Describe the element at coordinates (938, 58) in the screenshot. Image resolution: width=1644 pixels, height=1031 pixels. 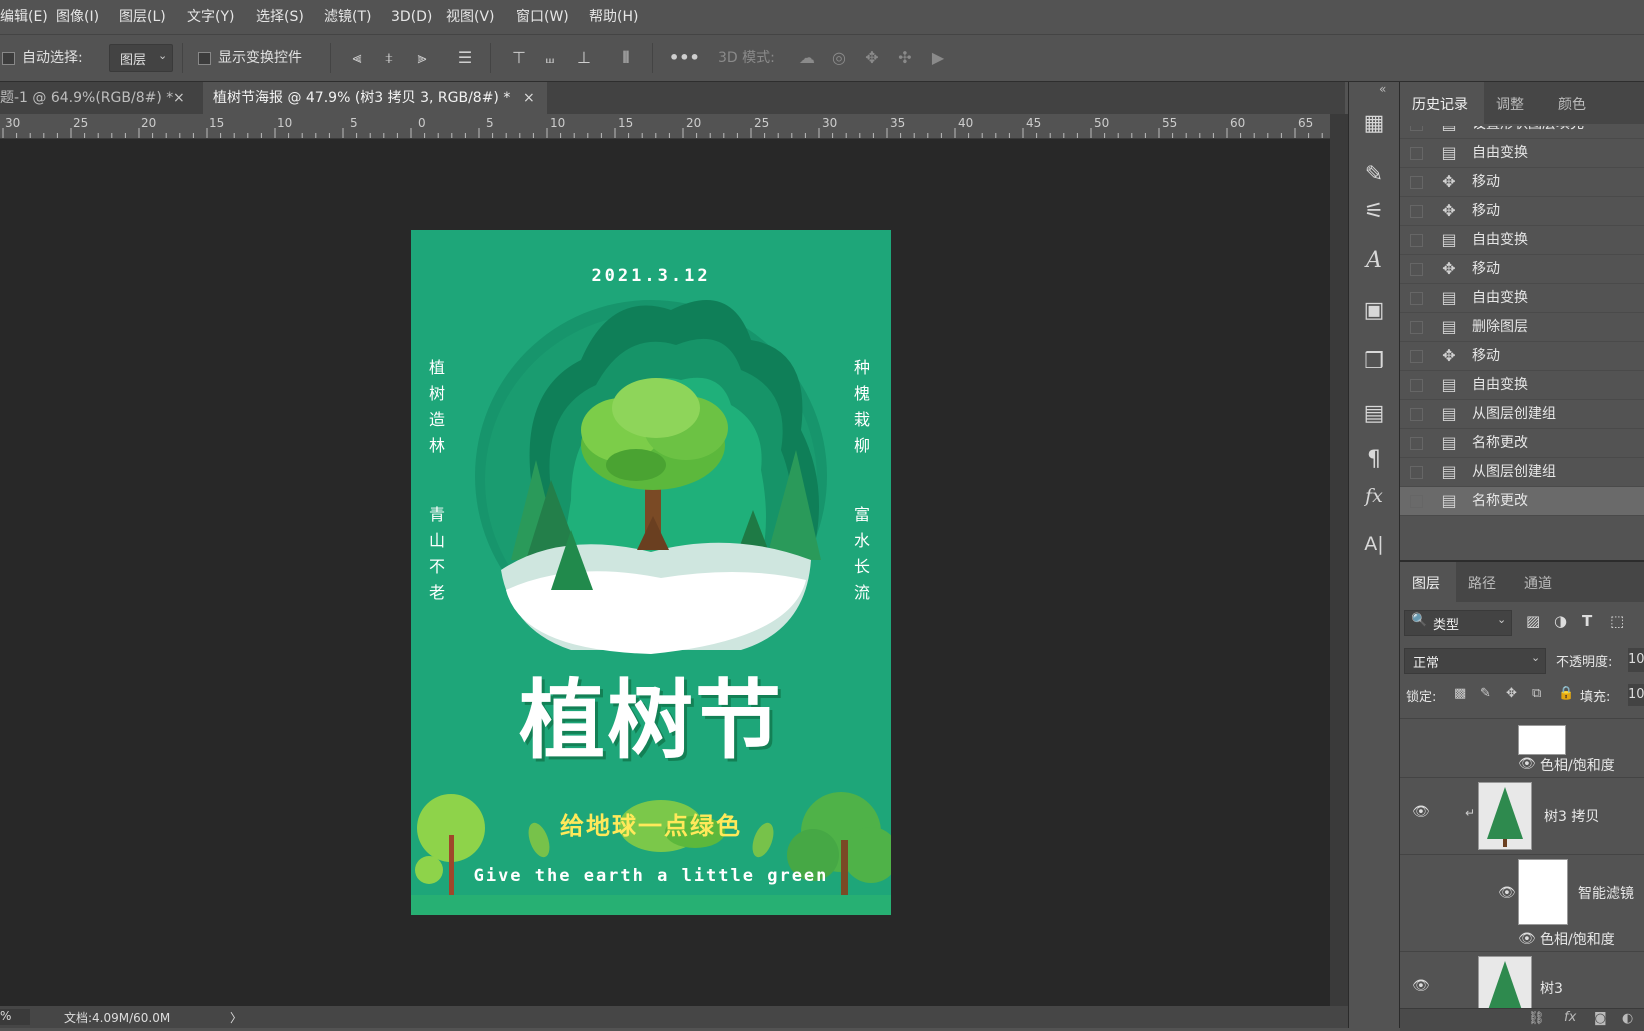
I see `3d-camera-icon: ▶` at that location.